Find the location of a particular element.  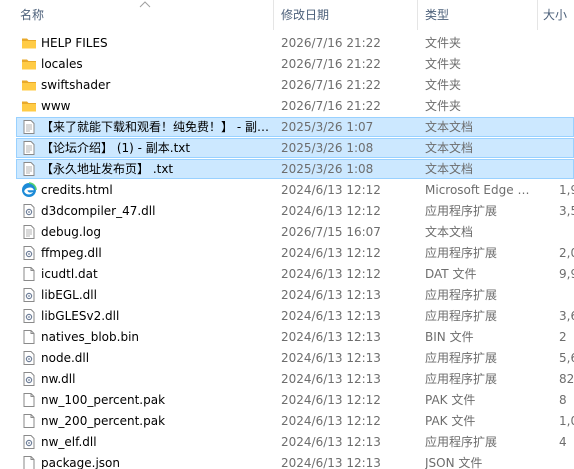

file-row: nw_elf.dll 2024/6/13 12:13 应用程序扩展 4 is located at coordinates (287, 442).